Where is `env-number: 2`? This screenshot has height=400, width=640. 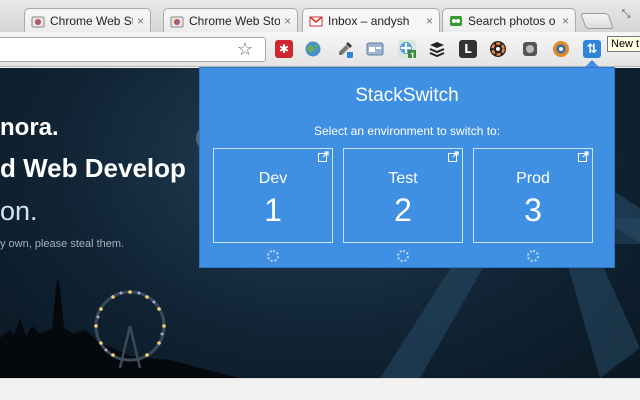 env-number: 2 is located at coordinates (403, 210).